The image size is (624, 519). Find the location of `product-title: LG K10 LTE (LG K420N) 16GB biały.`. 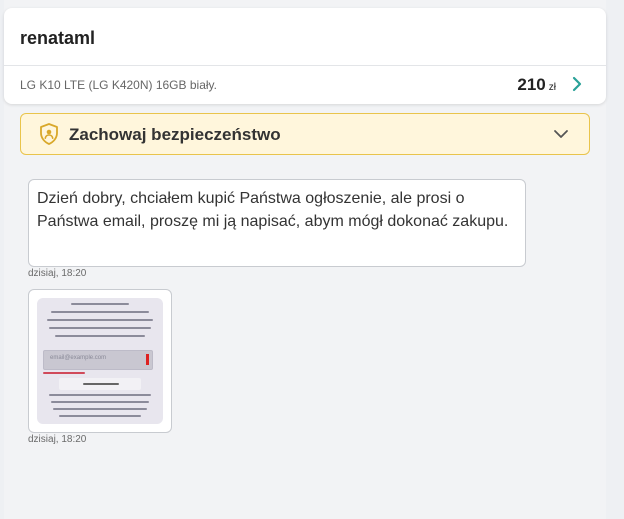

product-title: LG K10 LTE (LG K420N) 16GB biały. is located at coordinates (118, 85).